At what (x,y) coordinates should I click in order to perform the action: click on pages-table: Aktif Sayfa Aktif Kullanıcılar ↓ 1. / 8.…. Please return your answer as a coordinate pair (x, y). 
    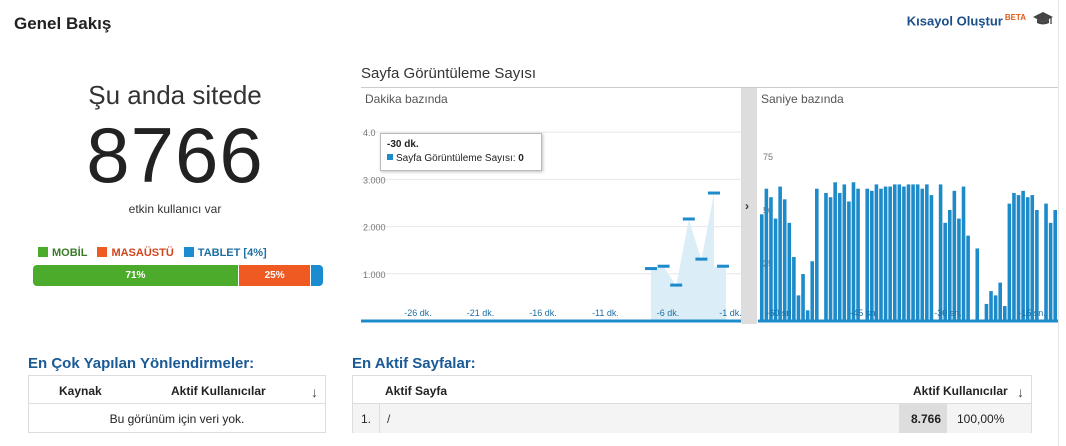
    Looking at the image, I should click on (692, 404).